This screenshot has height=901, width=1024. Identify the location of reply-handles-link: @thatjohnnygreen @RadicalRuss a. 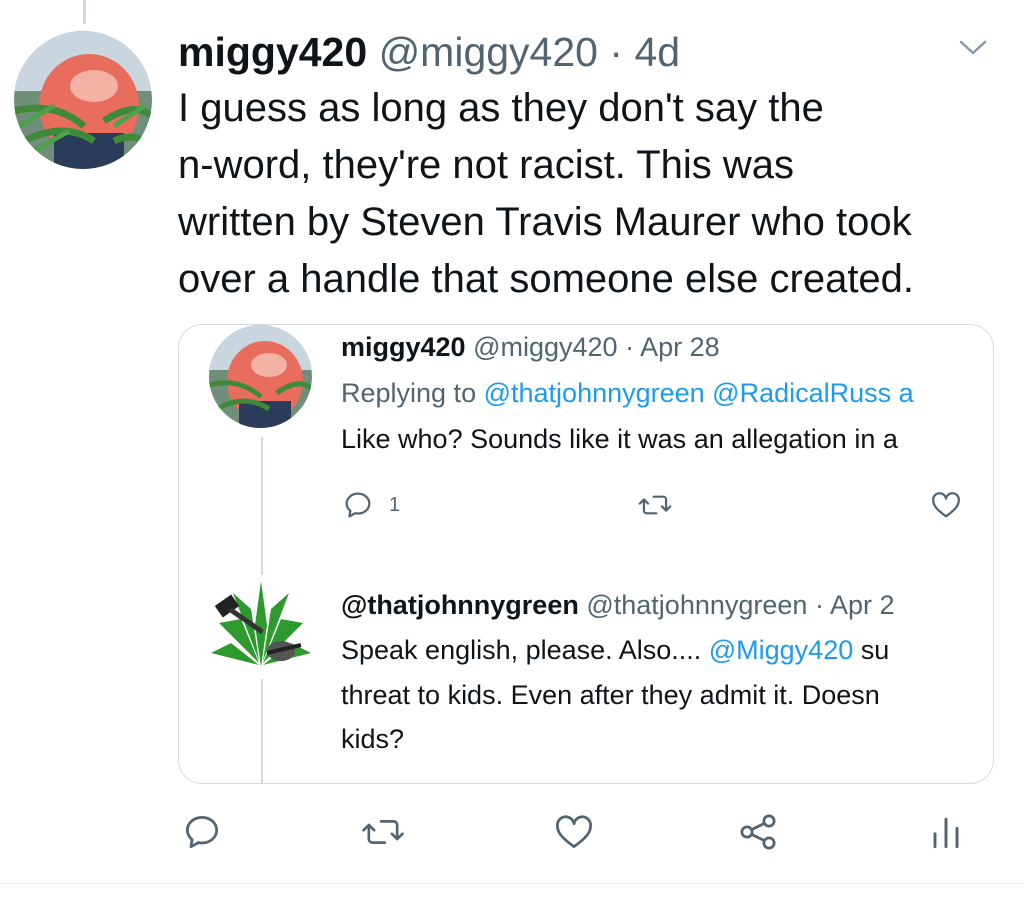
(699, 393).